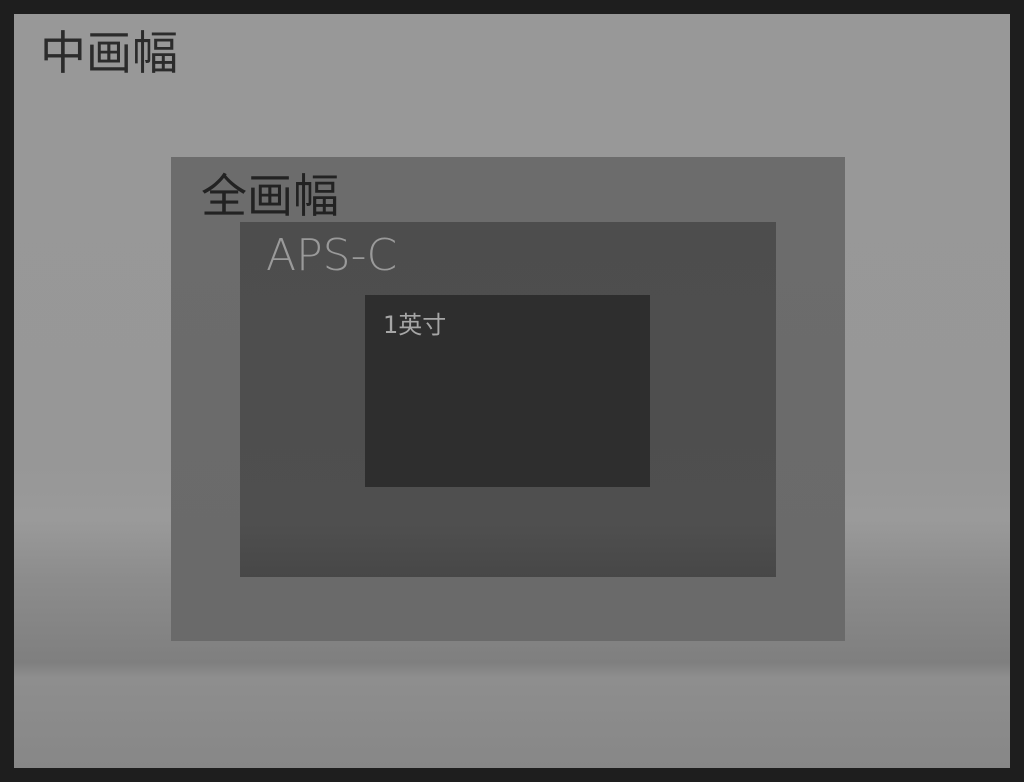 The image size is (1024, 782). What do you see at coordinates (415, 325) in the screenshot?
I see `one-inch-label: 1英寸` at bounding box center [415, 325].